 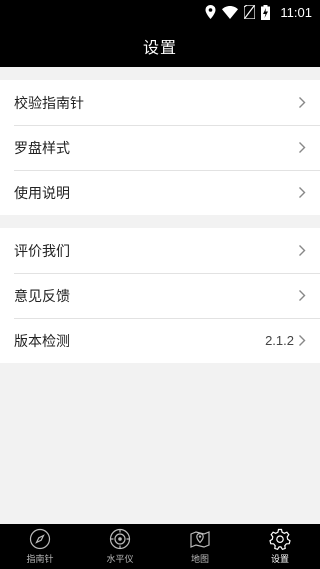 What do you see at coordinates (296, 12) in the screenshot?
I see `status-clock: 11:01` at bounding box center [296, 12].